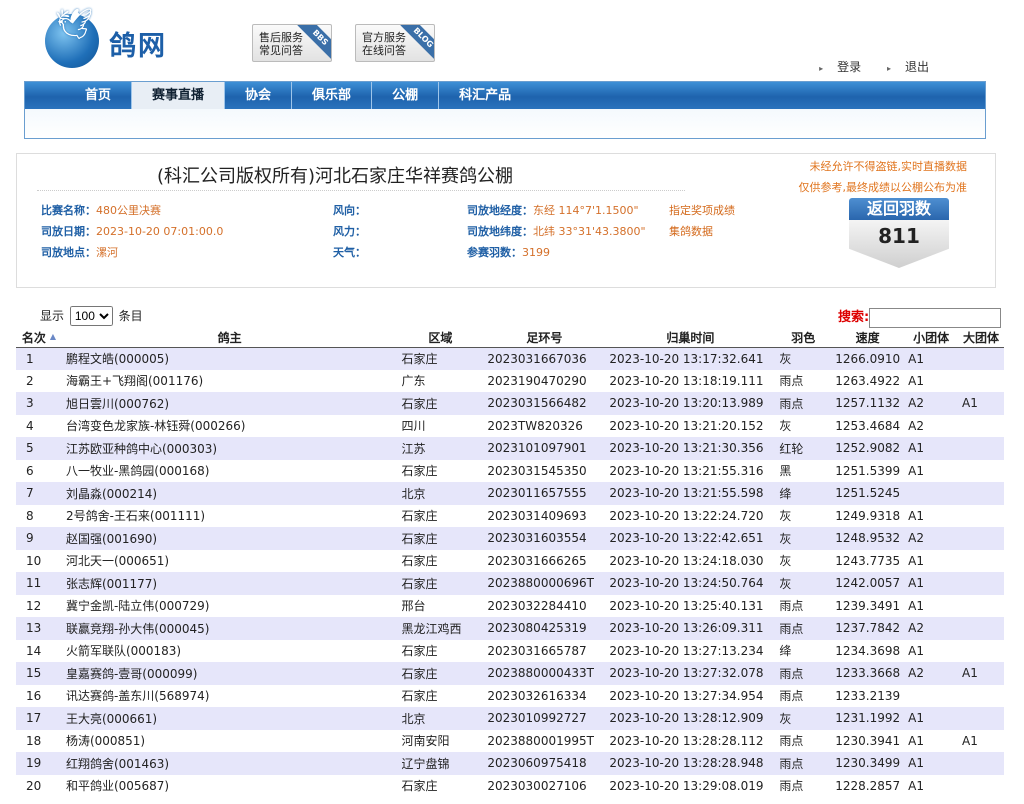 This screenshot has height=804, width=1024. I want to click on table-cell: 6, so click(39, 470).